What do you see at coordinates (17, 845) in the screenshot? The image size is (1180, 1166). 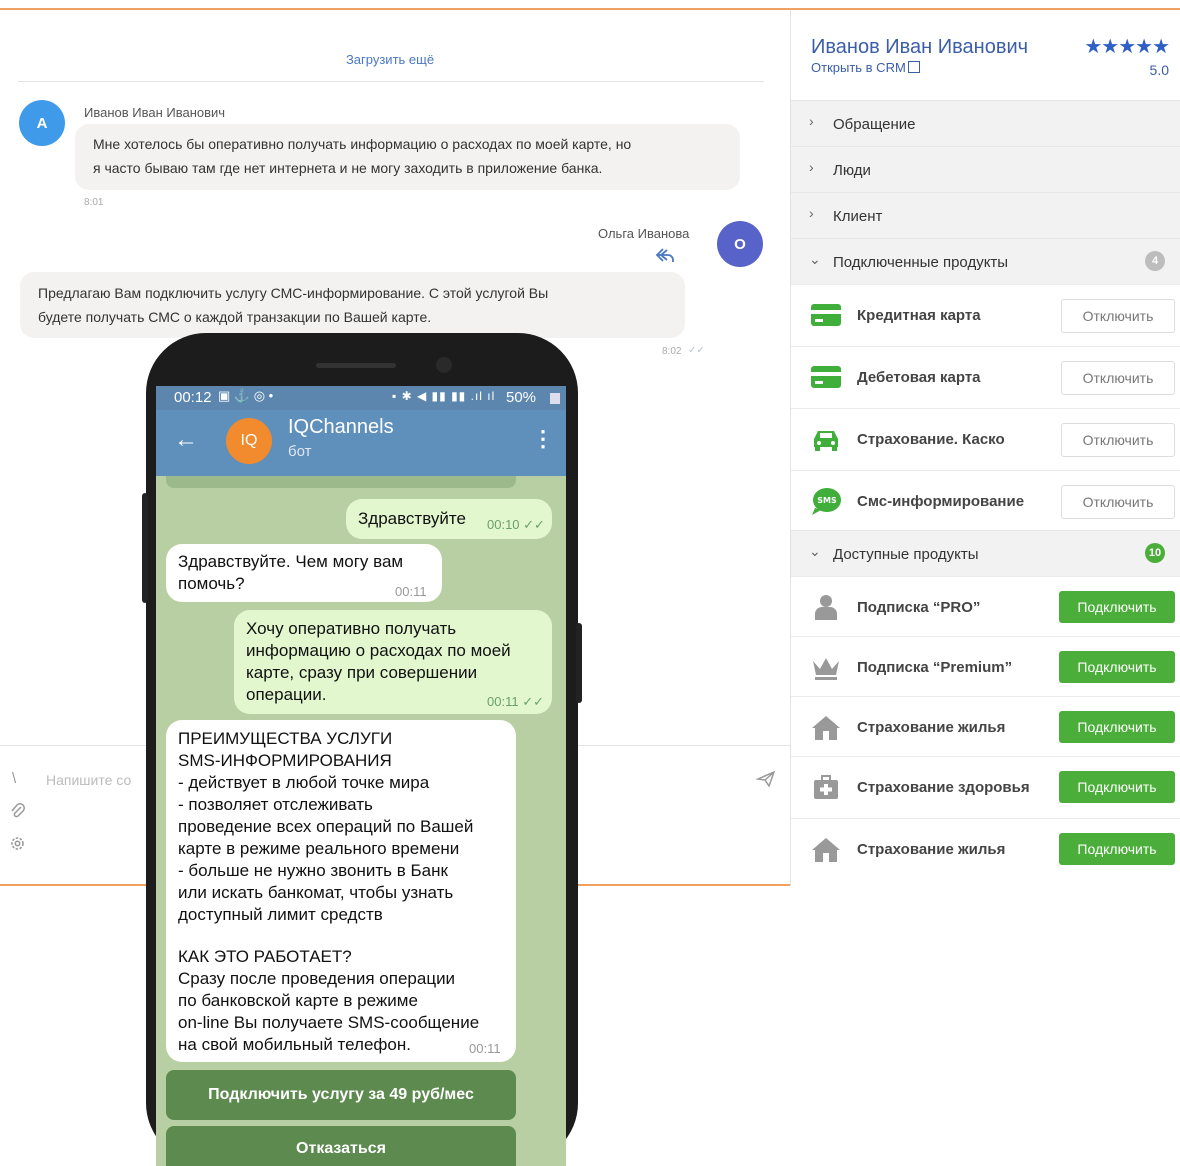 I see `settings-gear-icon` at bounding box center [17, 845].